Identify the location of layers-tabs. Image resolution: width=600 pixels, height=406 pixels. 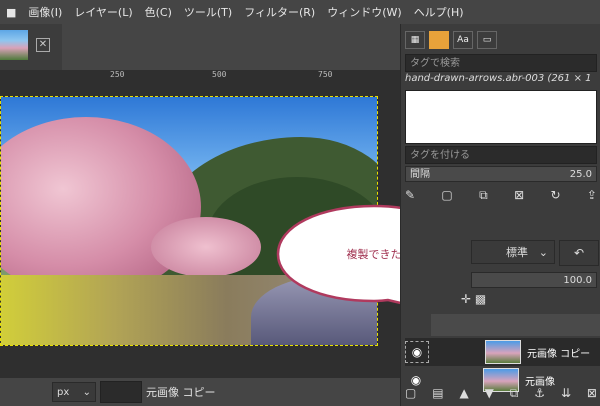
(501, 225).